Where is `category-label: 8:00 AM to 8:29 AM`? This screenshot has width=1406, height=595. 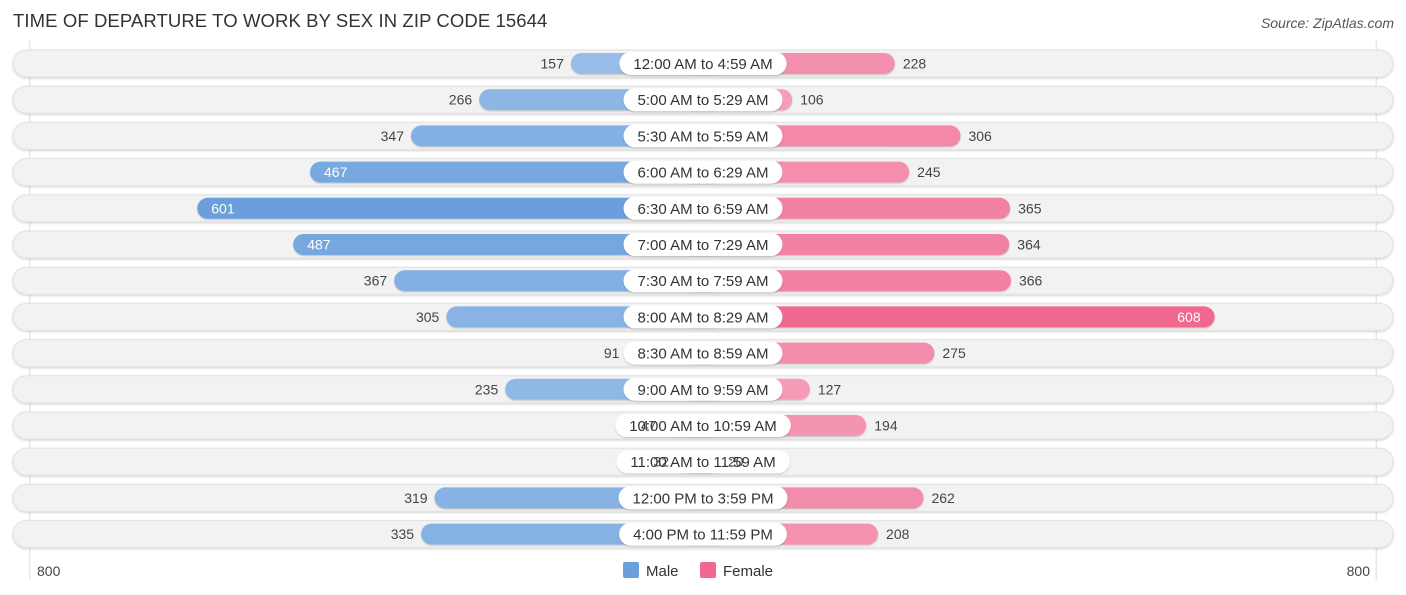
category-label: 8:00 AM to 8:29 AM is located at coordinates (703, 317).